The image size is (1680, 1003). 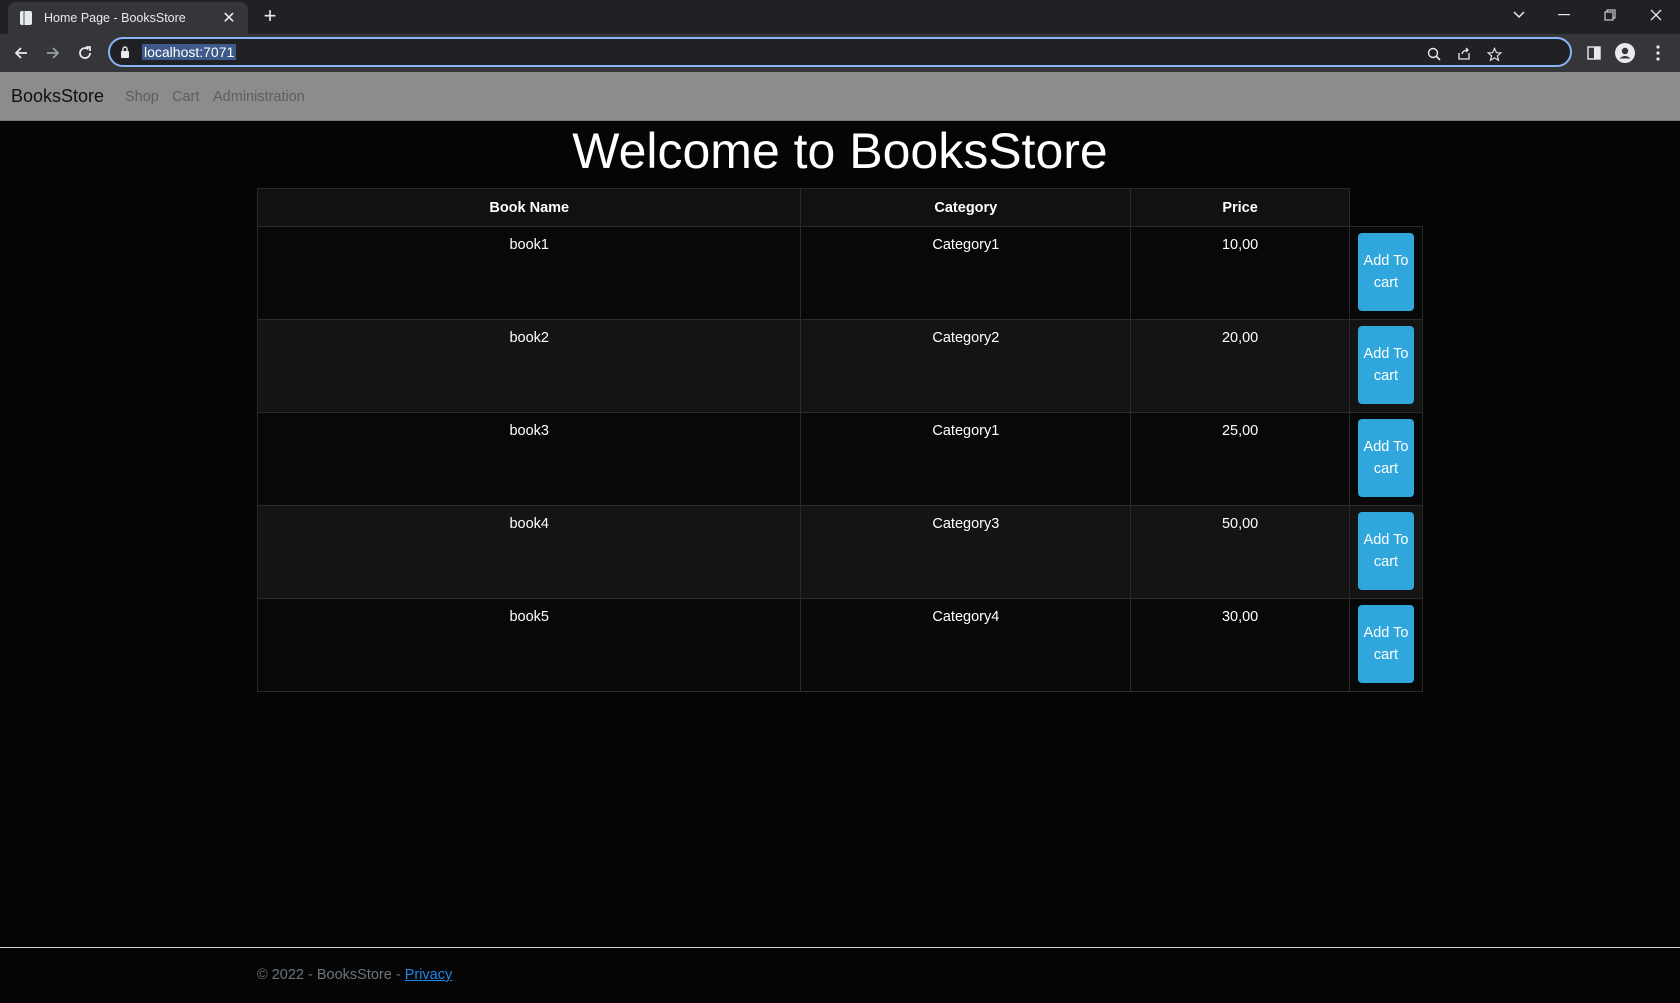 What do you see at coordinates (125, 54) in the screenshot?
I see `lock-icon` at bounding box center [125, 54].